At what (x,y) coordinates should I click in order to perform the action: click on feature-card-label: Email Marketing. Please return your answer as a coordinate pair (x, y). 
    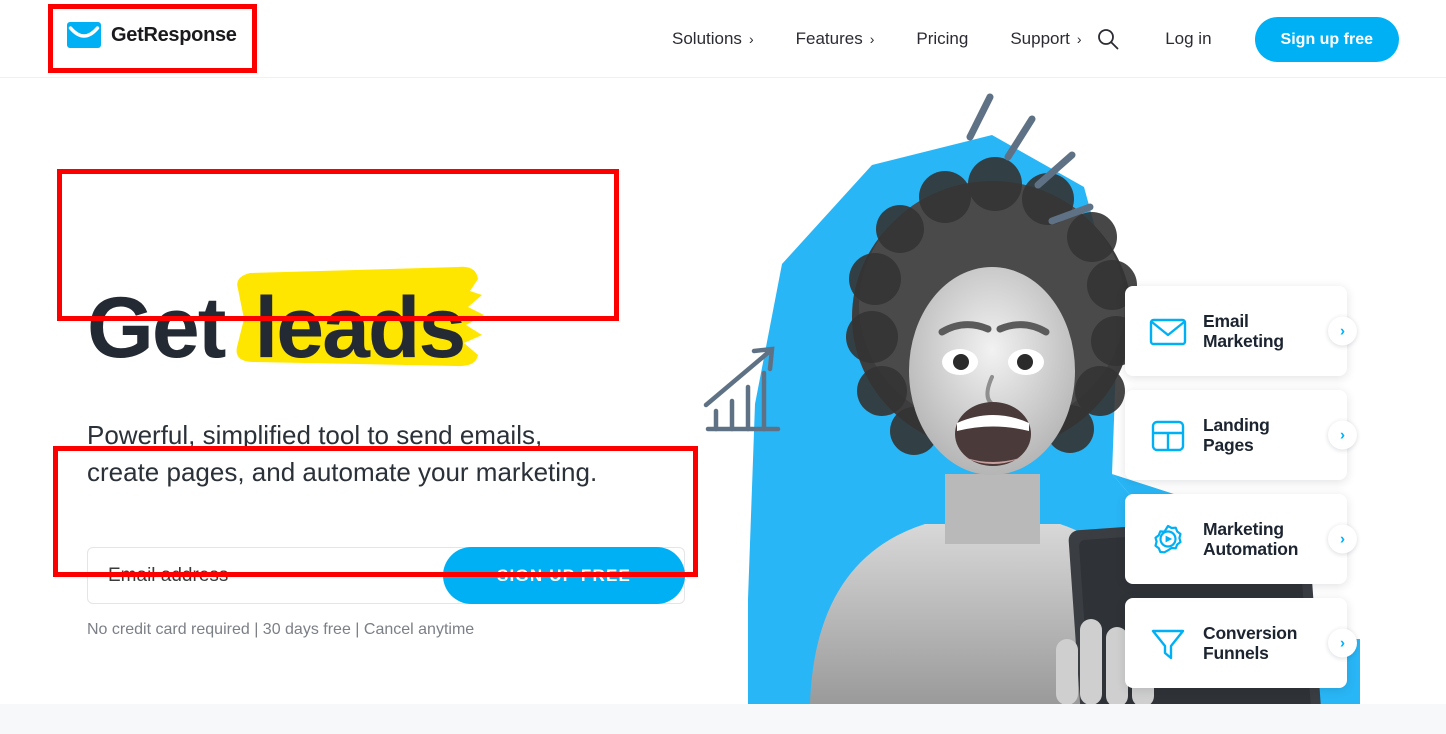
    Looking at the image, I should click on (1243, 330).